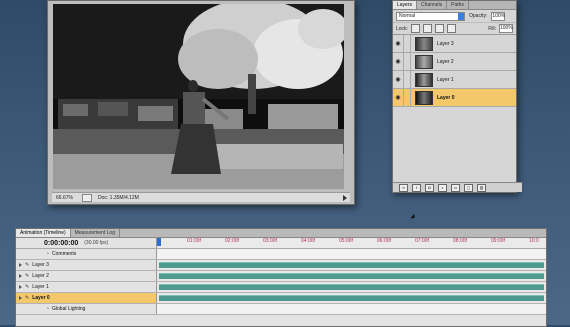 The width and height of the screenshot is (570, 327). Describe the element at coordinates (478, 16) in the screenshot. I see `opacity-label: Opacity:` at that location.